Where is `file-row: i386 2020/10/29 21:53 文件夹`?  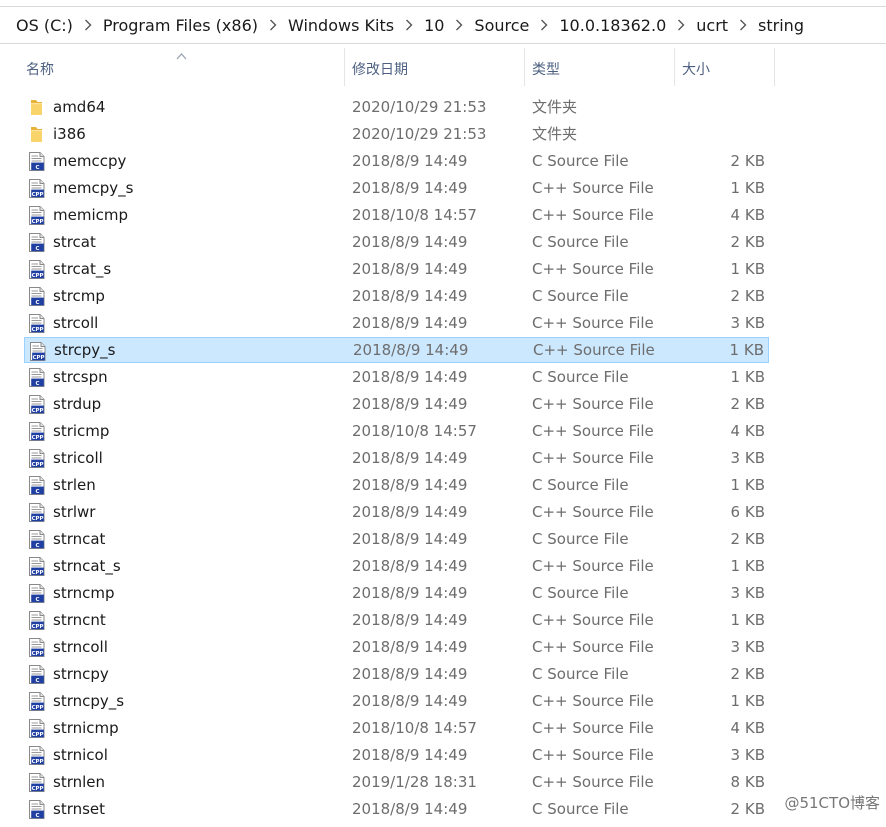 file-row: i386 2020/10/29 21:53 文件夹 is located at coordinates (396, 134).